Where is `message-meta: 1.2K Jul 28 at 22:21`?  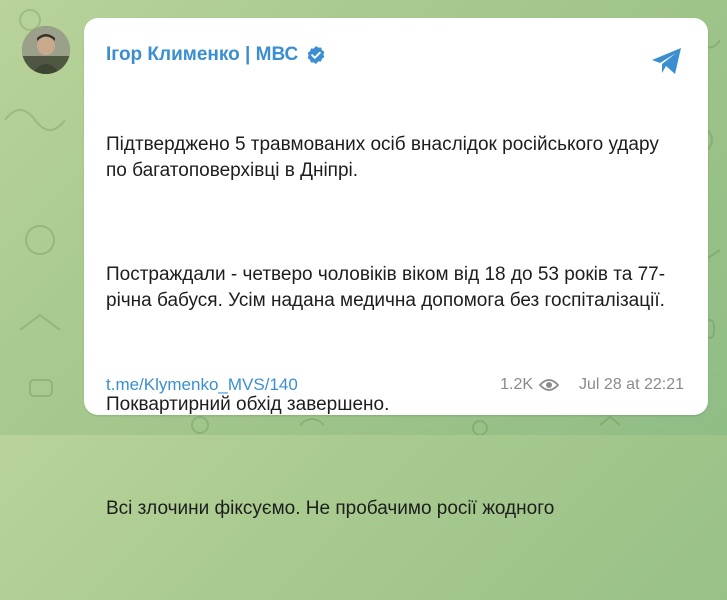 message-meta: 1.2K Jul 28 at 22:21 is located at coordinates (592, 385).